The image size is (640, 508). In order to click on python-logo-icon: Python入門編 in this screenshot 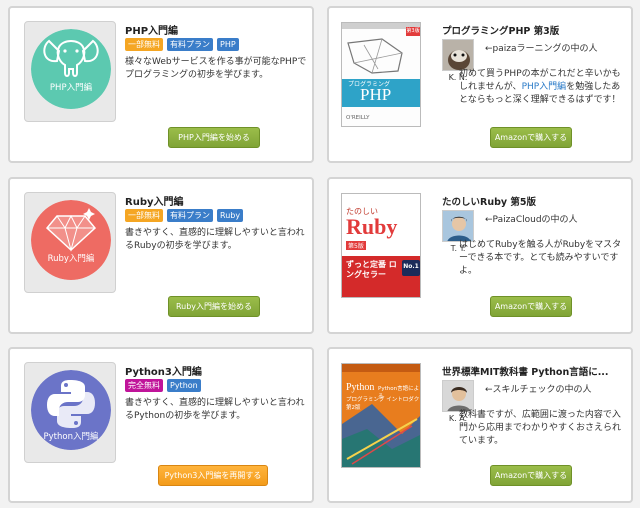, I will do `click(71, 410)`.